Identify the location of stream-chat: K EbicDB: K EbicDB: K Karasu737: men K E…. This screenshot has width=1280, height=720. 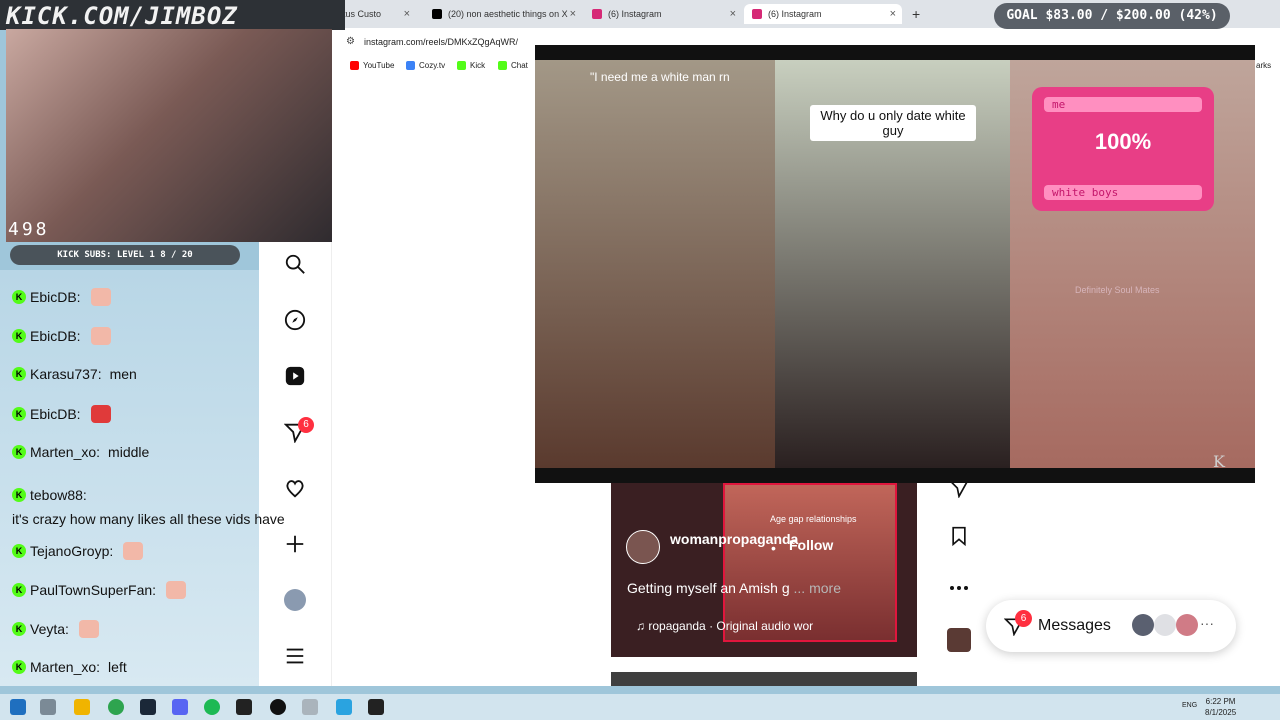
(142, 478).